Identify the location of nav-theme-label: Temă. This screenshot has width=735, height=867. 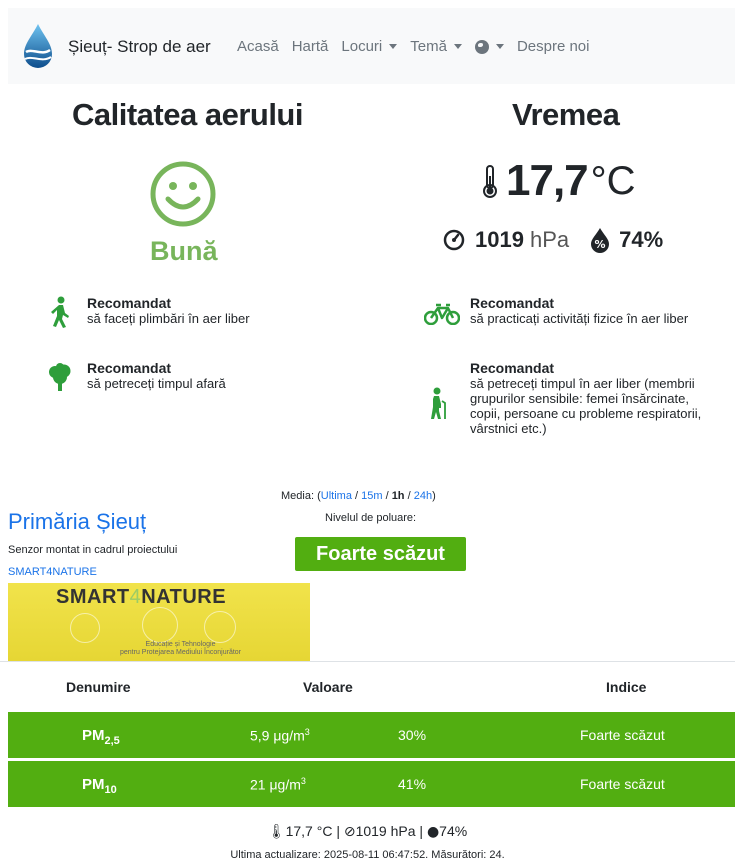
(428, 46).